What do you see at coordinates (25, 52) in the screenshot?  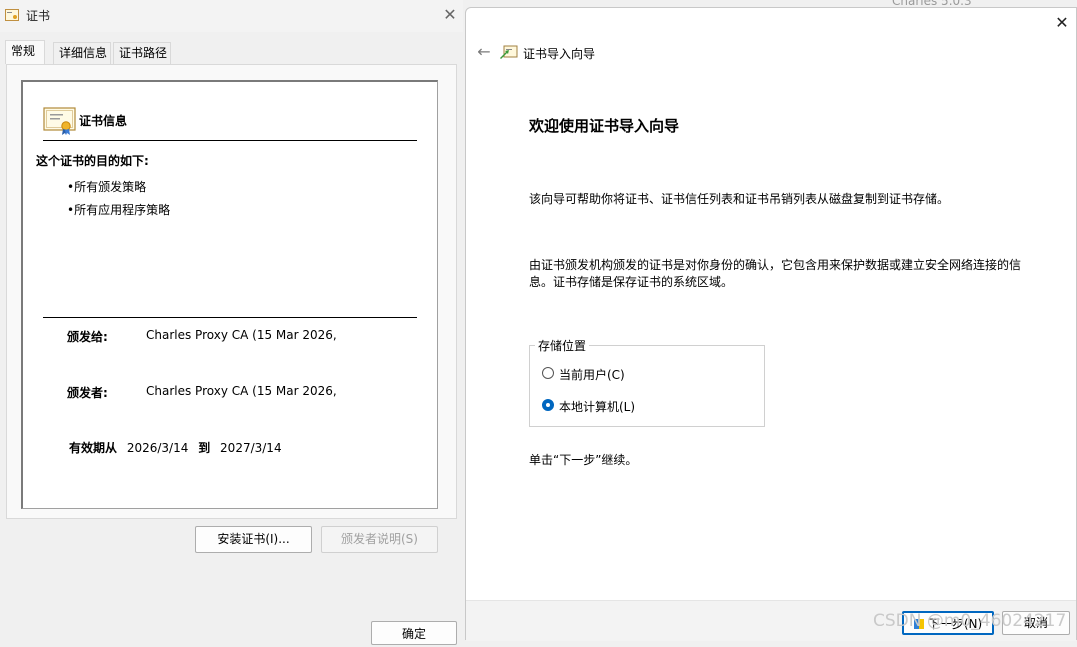 I see `tab-general: 常规` at bounding box center [25, 52].